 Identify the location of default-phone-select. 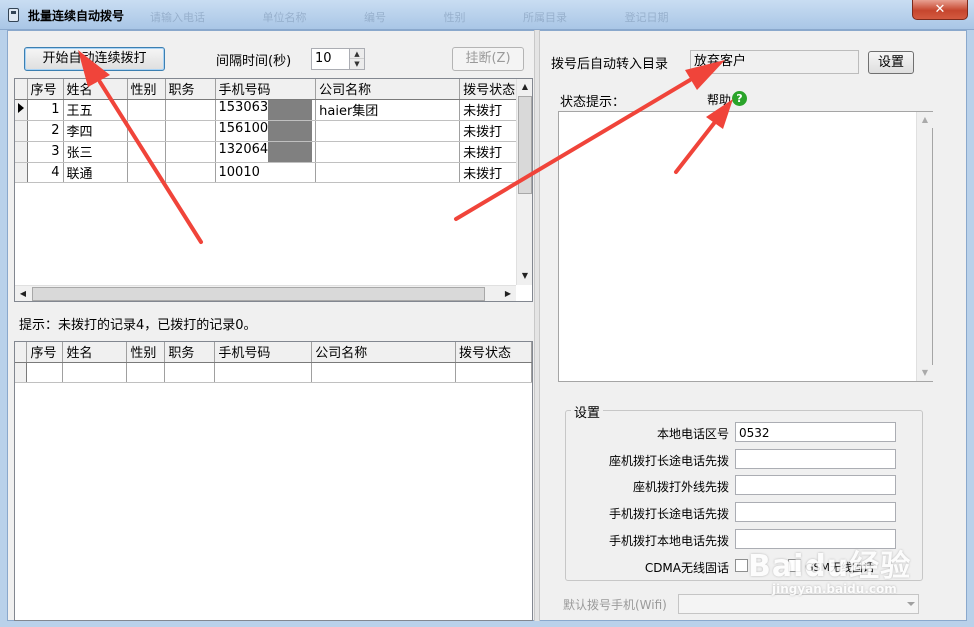
(798, 604).